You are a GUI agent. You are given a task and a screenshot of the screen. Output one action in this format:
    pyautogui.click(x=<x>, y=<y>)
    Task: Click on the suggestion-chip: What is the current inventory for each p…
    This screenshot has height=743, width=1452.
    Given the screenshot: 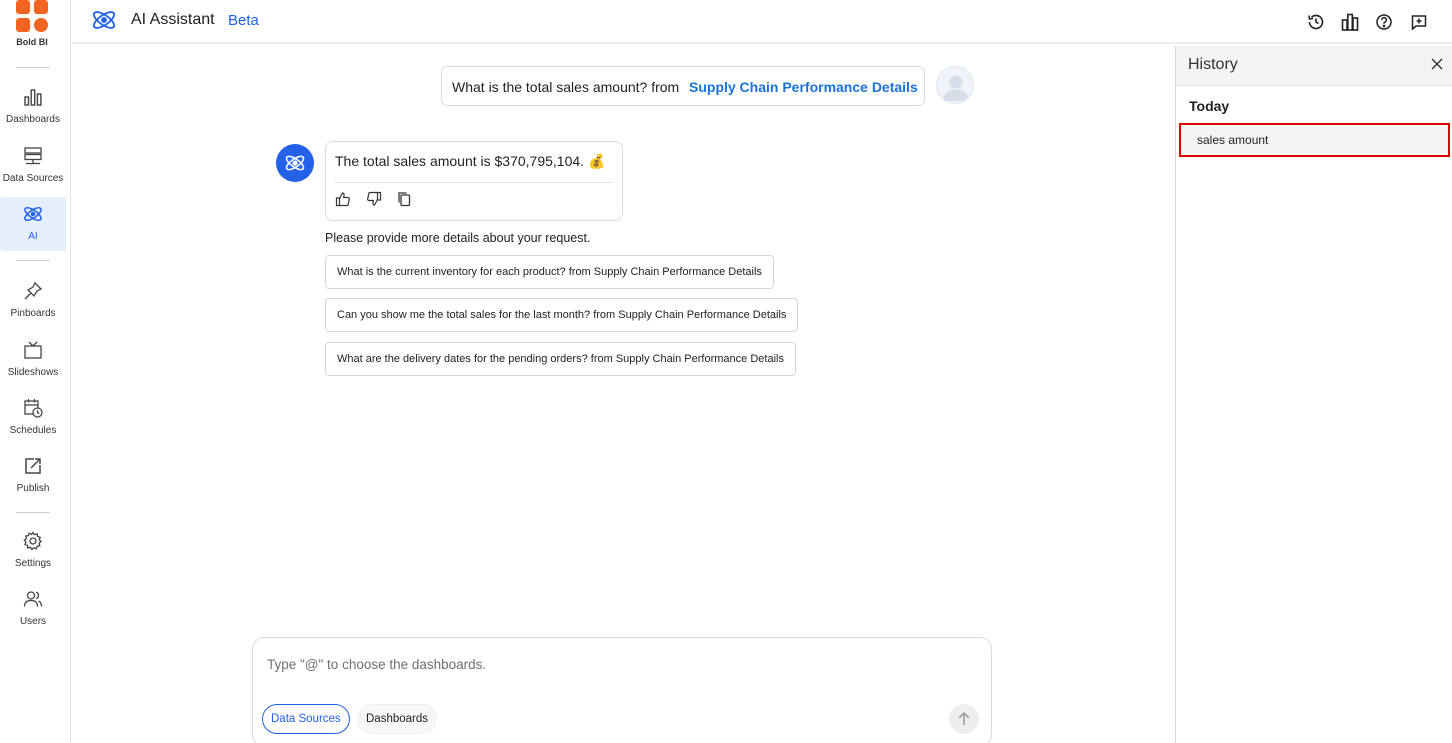 What is the action you would take?
    pyautogui.click(x=549, y=272)
    